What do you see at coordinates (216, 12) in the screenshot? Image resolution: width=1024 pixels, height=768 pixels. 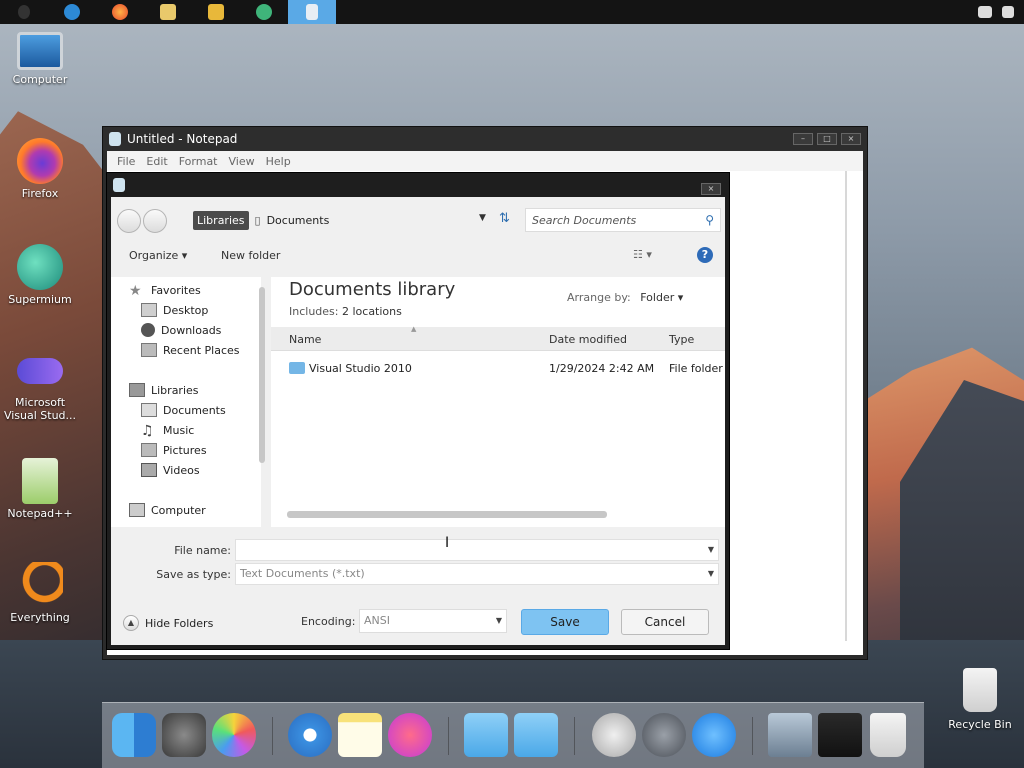 I see `media-icon` at bounding box center [216, 12].